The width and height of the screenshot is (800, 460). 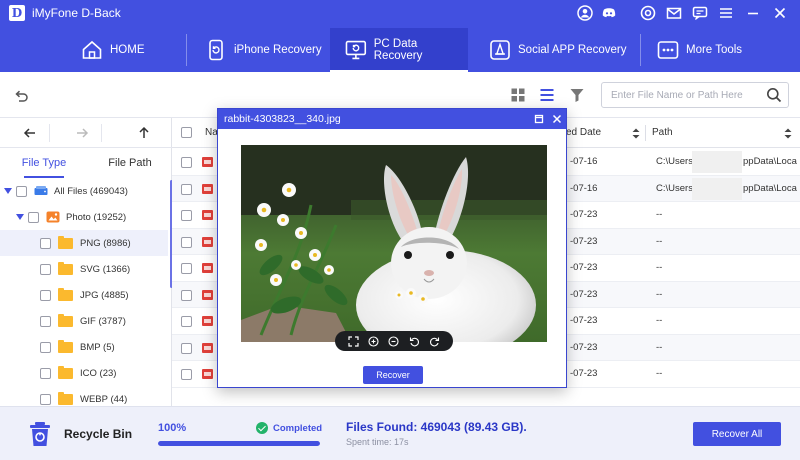 What do you see at coordinates (130, 163) in the screenshot?
I see `tab-file-path: File Path` at bounding box center [130, 163].